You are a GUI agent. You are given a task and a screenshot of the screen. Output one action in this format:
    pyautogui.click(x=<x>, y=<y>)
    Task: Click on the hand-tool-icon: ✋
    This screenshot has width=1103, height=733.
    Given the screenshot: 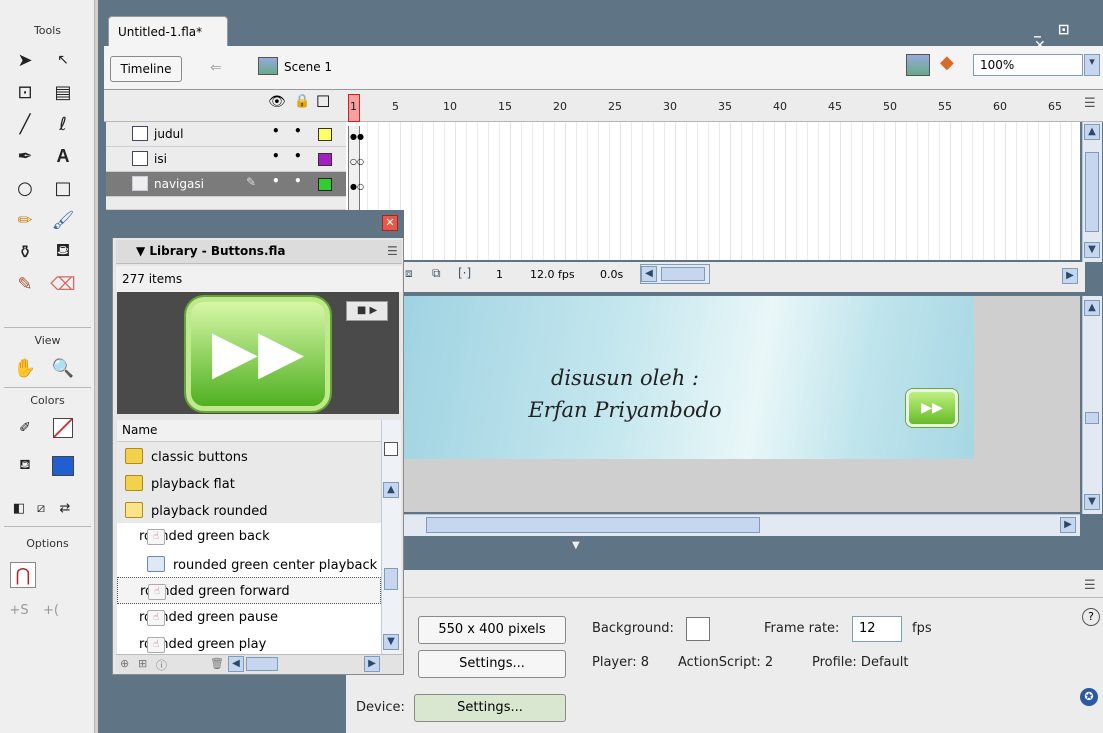 What is the action you would take?
    pyautogui.click(x=25, y=368)
    